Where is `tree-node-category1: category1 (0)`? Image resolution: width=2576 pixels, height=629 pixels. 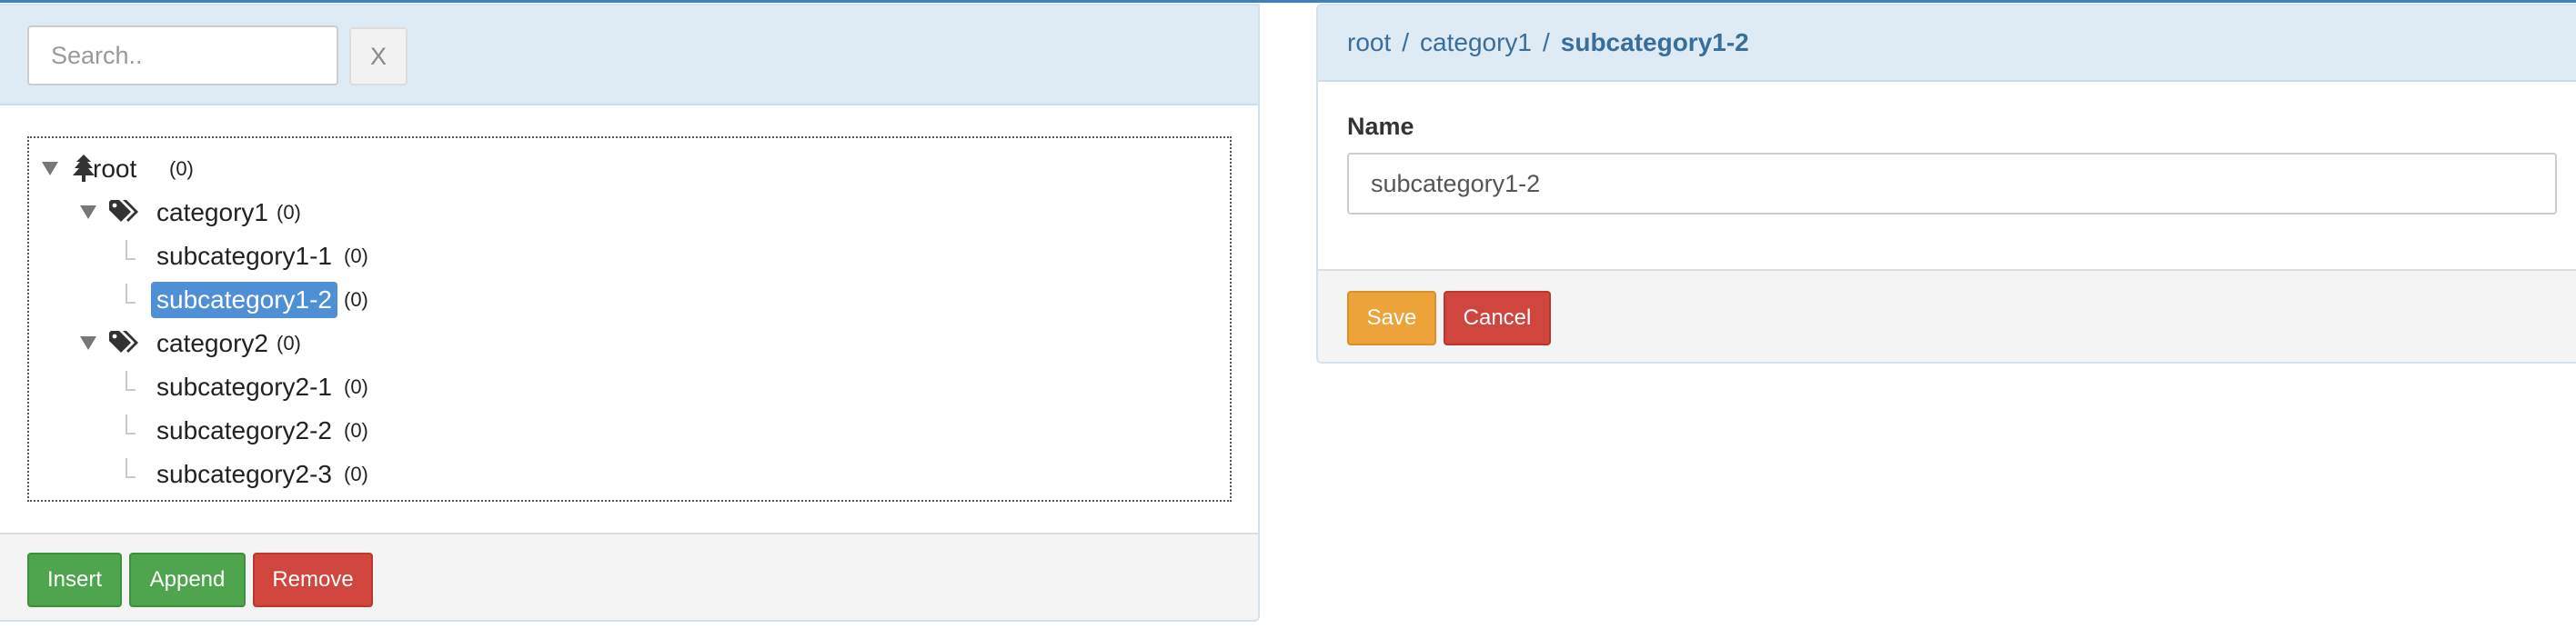 tree-node-category1: category1 (0) is located at coordinates (629, 213).